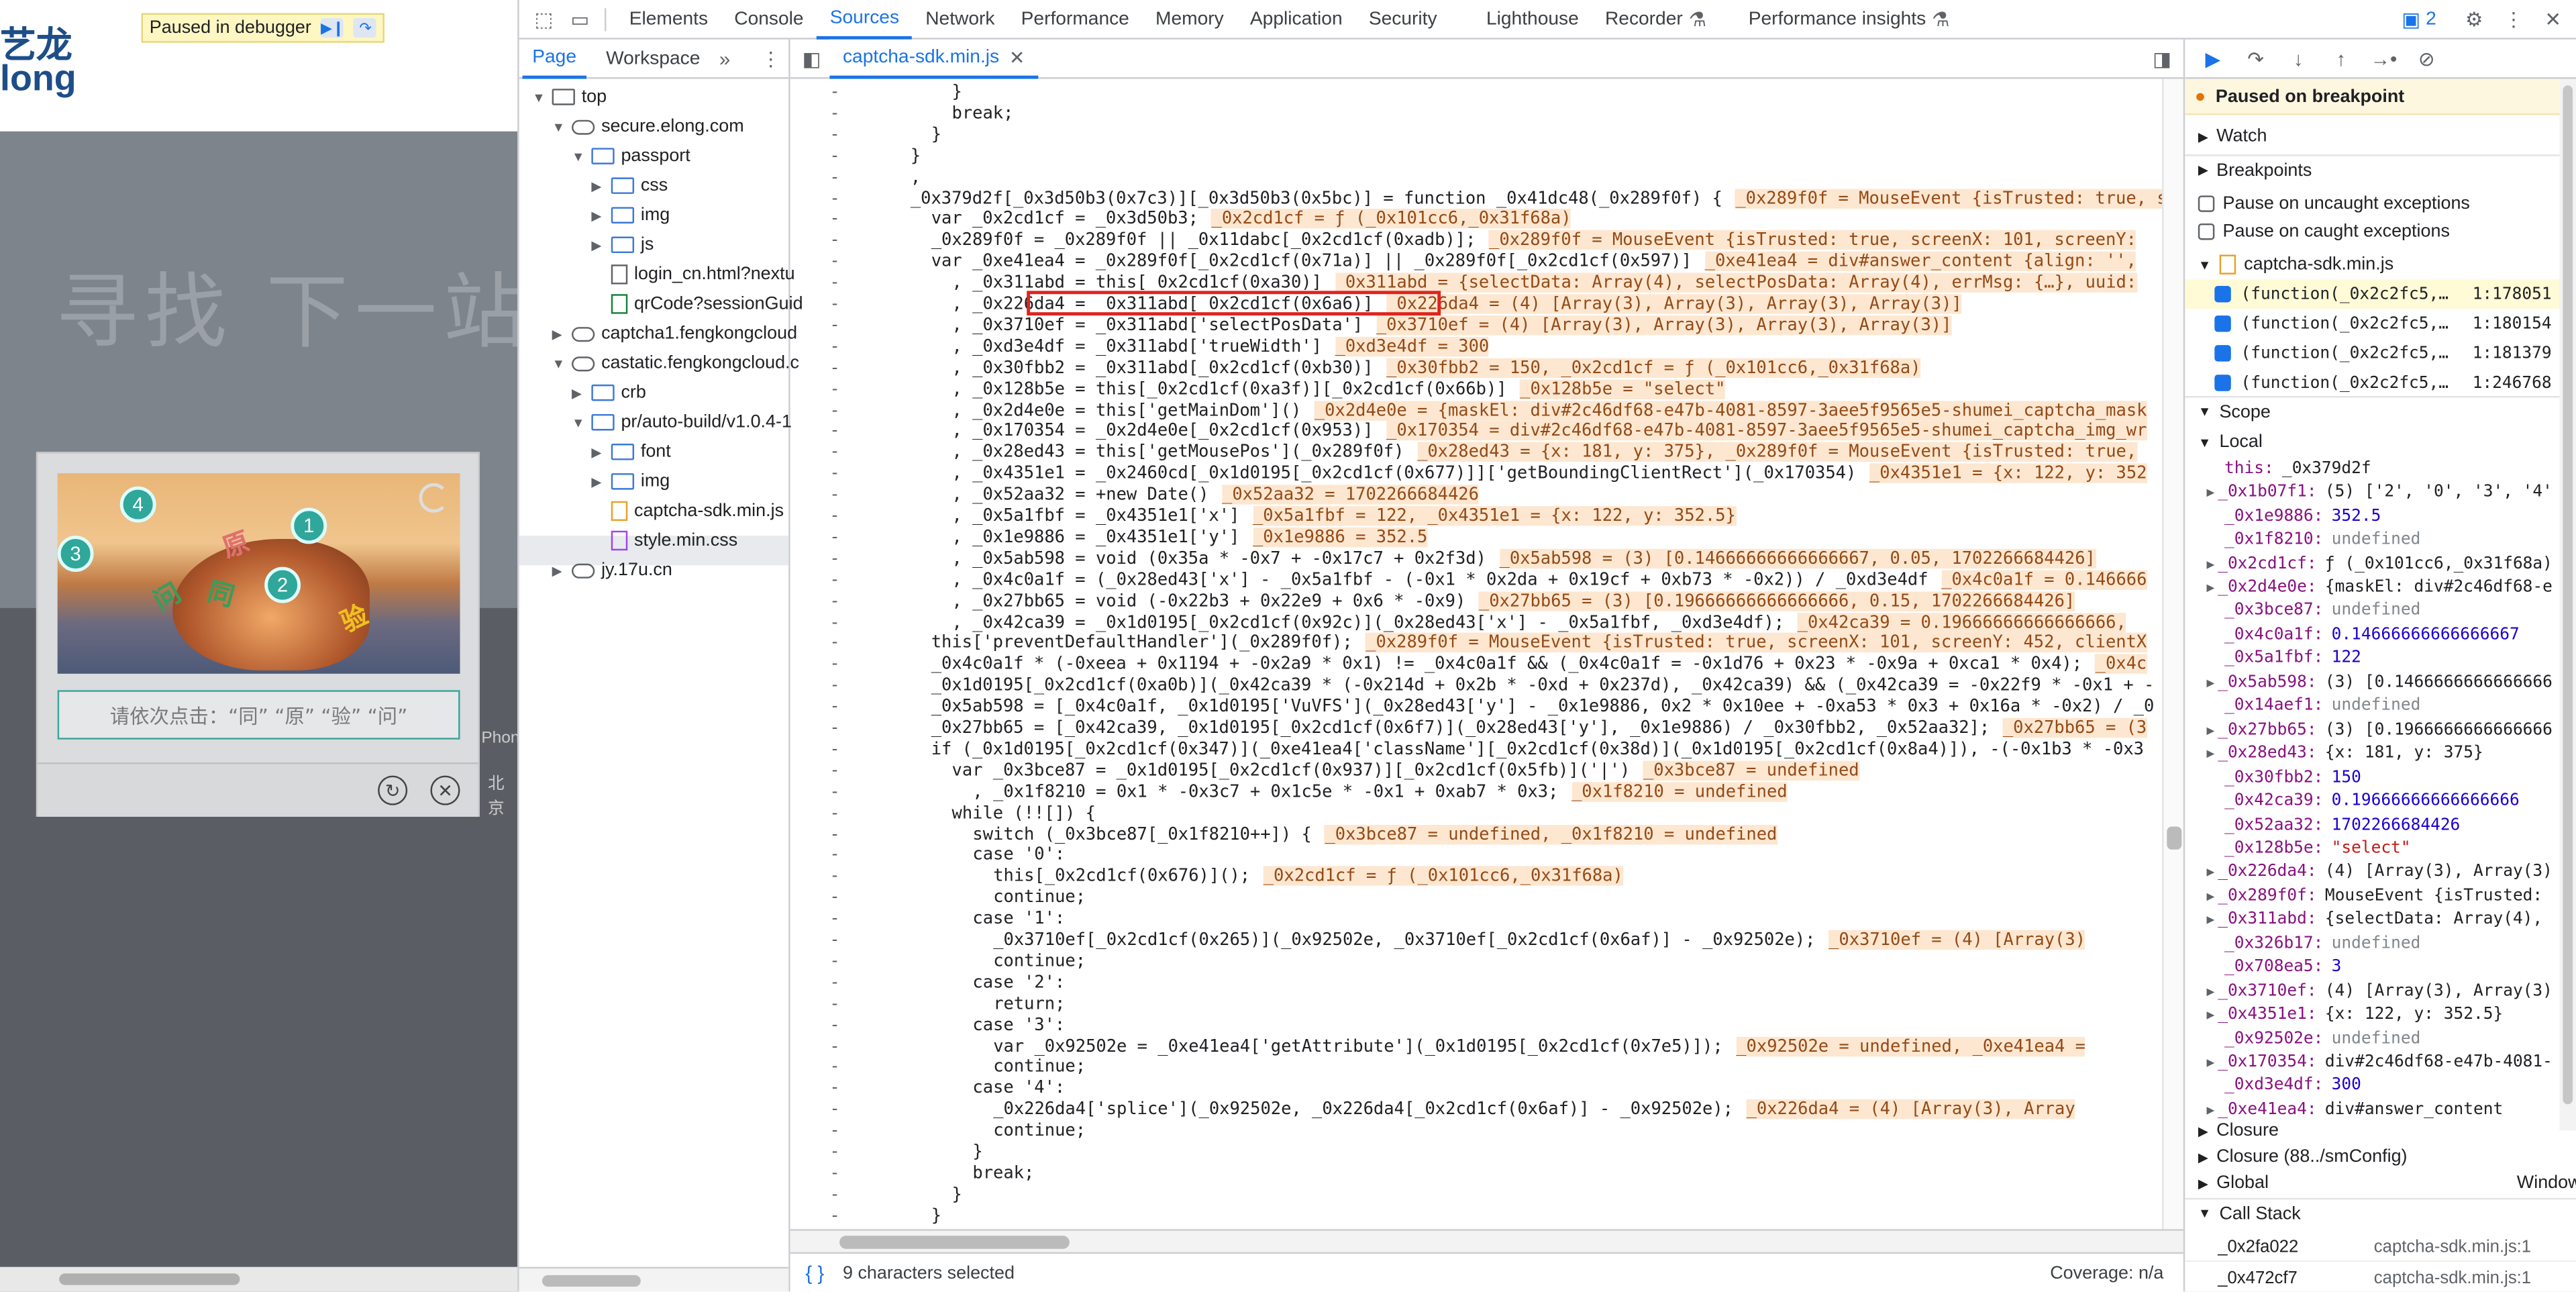  Describe the element at coordinates (2380, 383) in the screenshot. I see `breakpoint-item: (function(_0x2c2fc5,… 1:246768` at that location.